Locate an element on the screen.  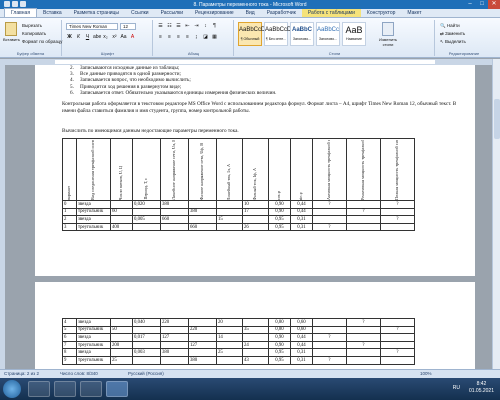
tab-developer: Разработчик is located at coordinates (281, 13).